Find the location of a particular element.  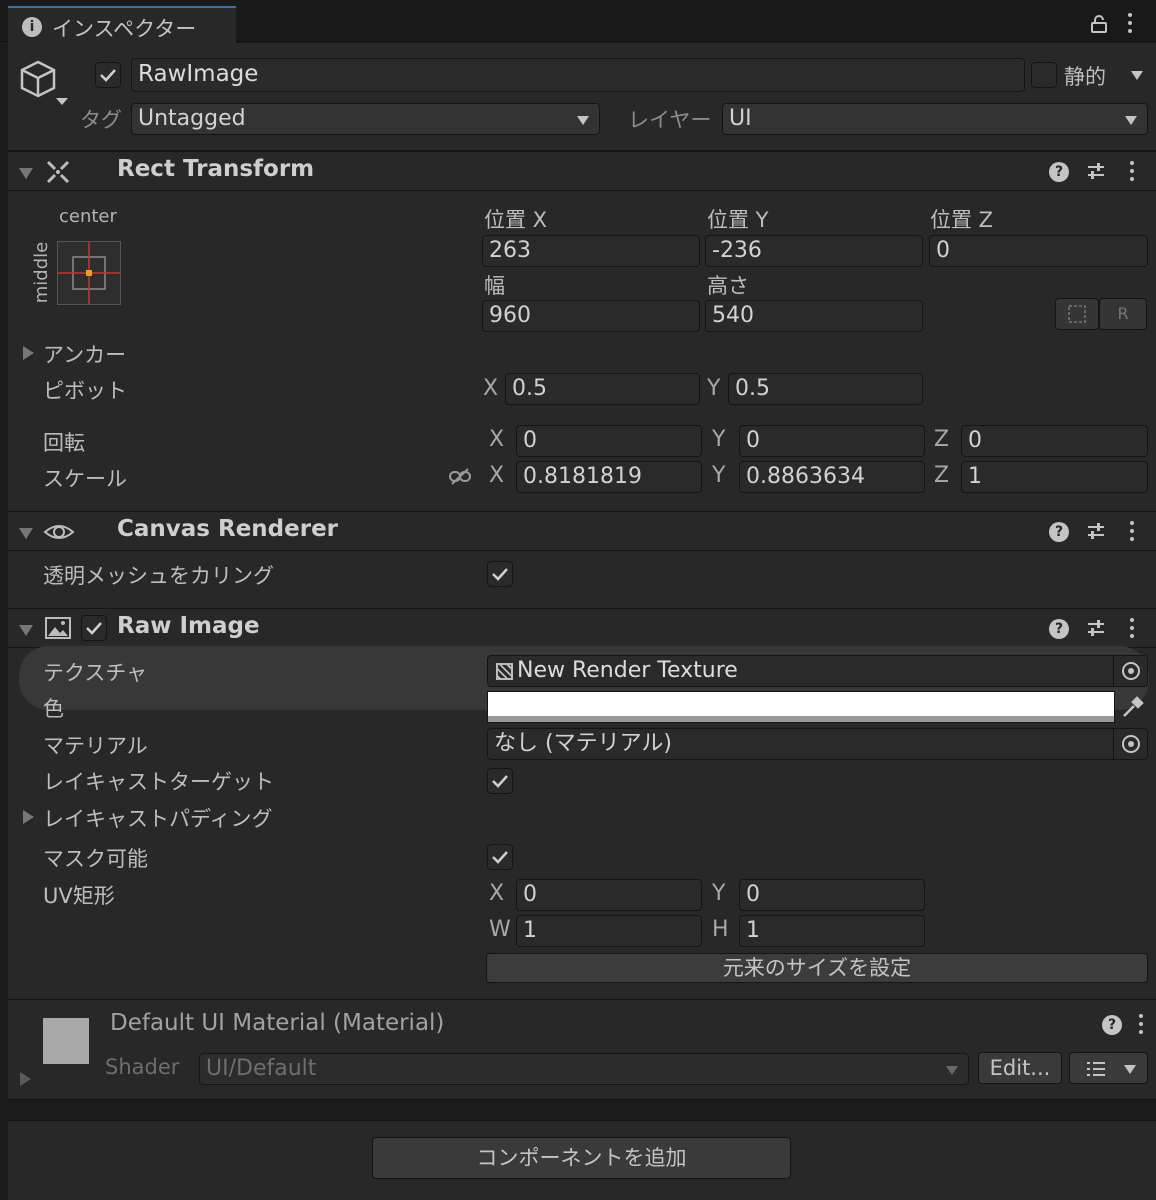

anchor-preset-button is located at coordinates (89, 273).